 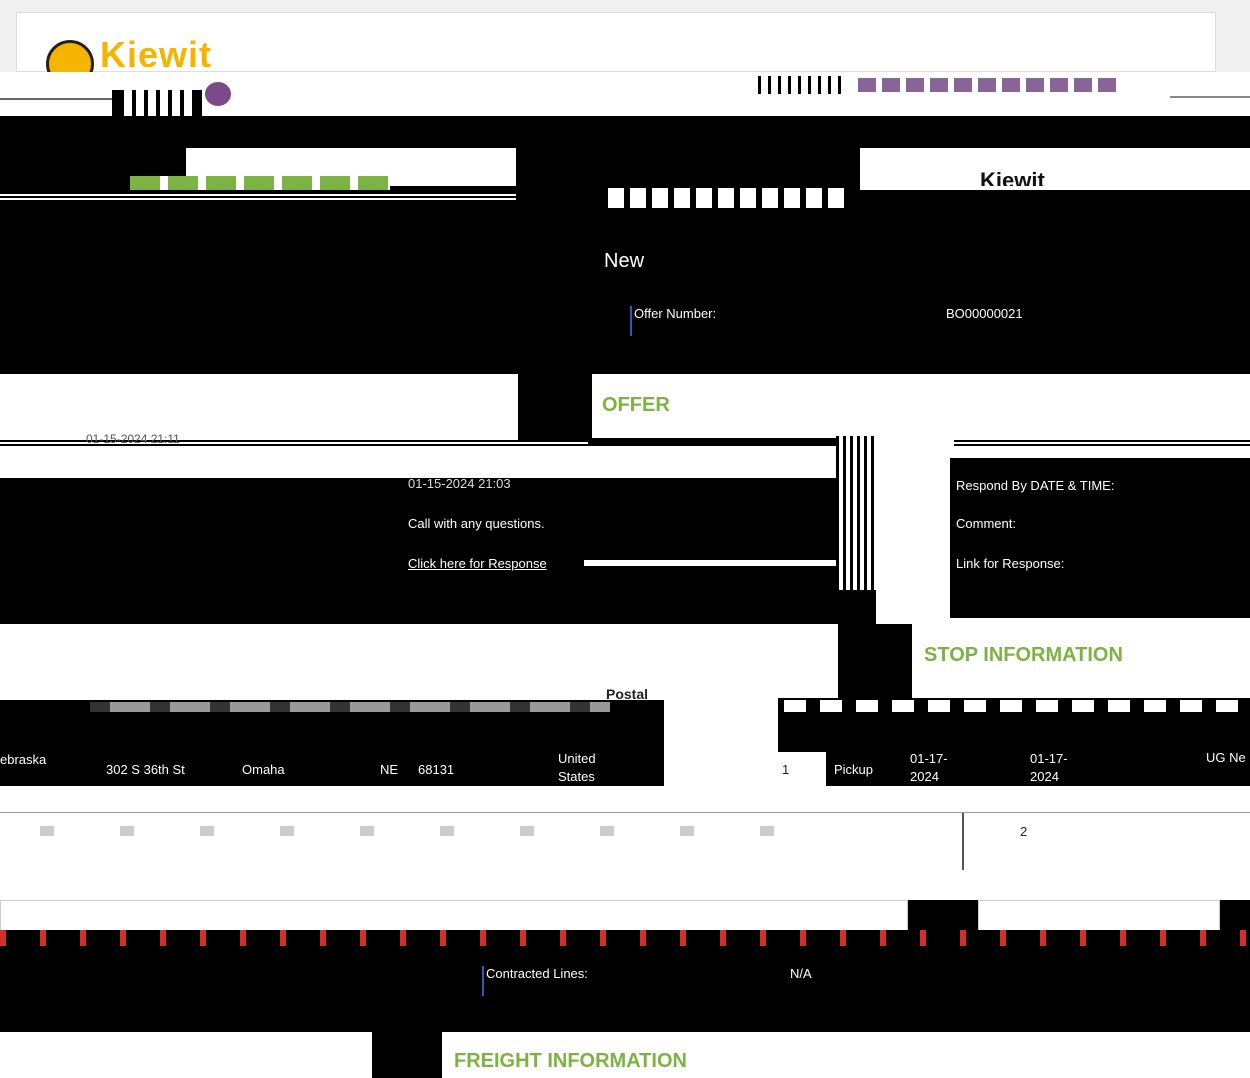 I want to click on stop-right-header-garble, so click(x=1014, y=706).